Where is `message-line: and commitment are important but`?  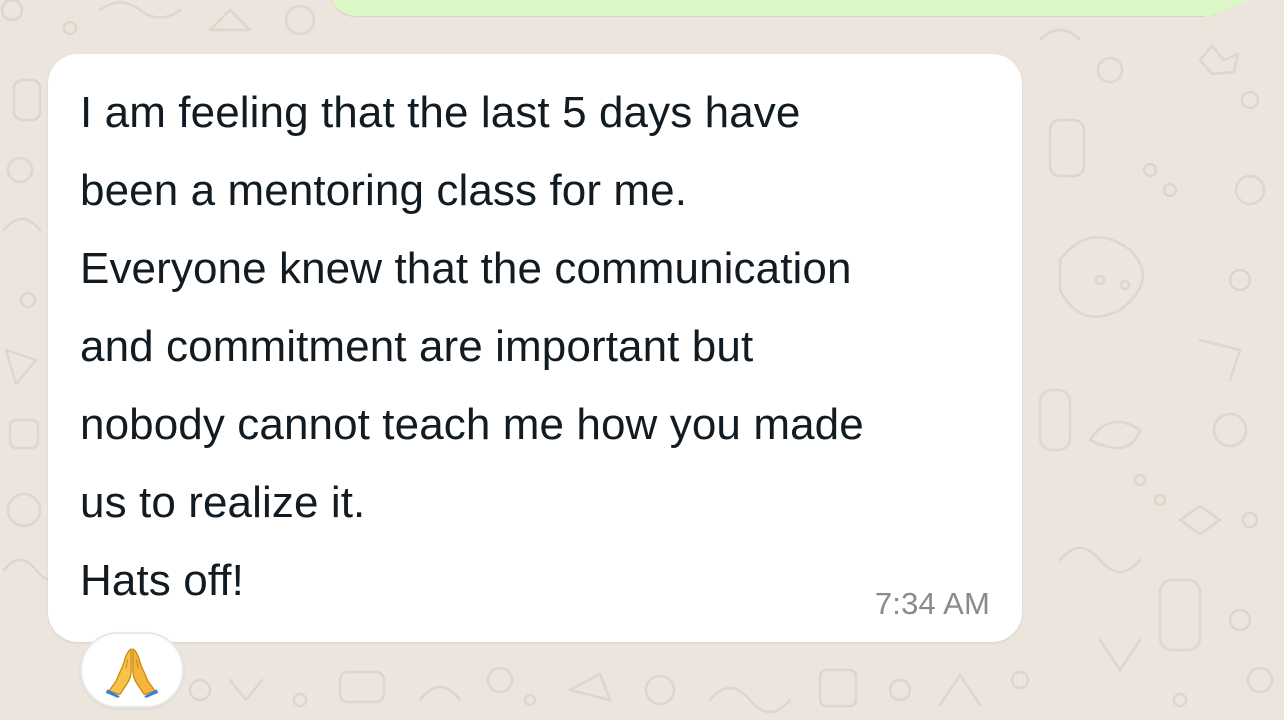
message-line: and commitment are important but is located at coordinates (417, 346).